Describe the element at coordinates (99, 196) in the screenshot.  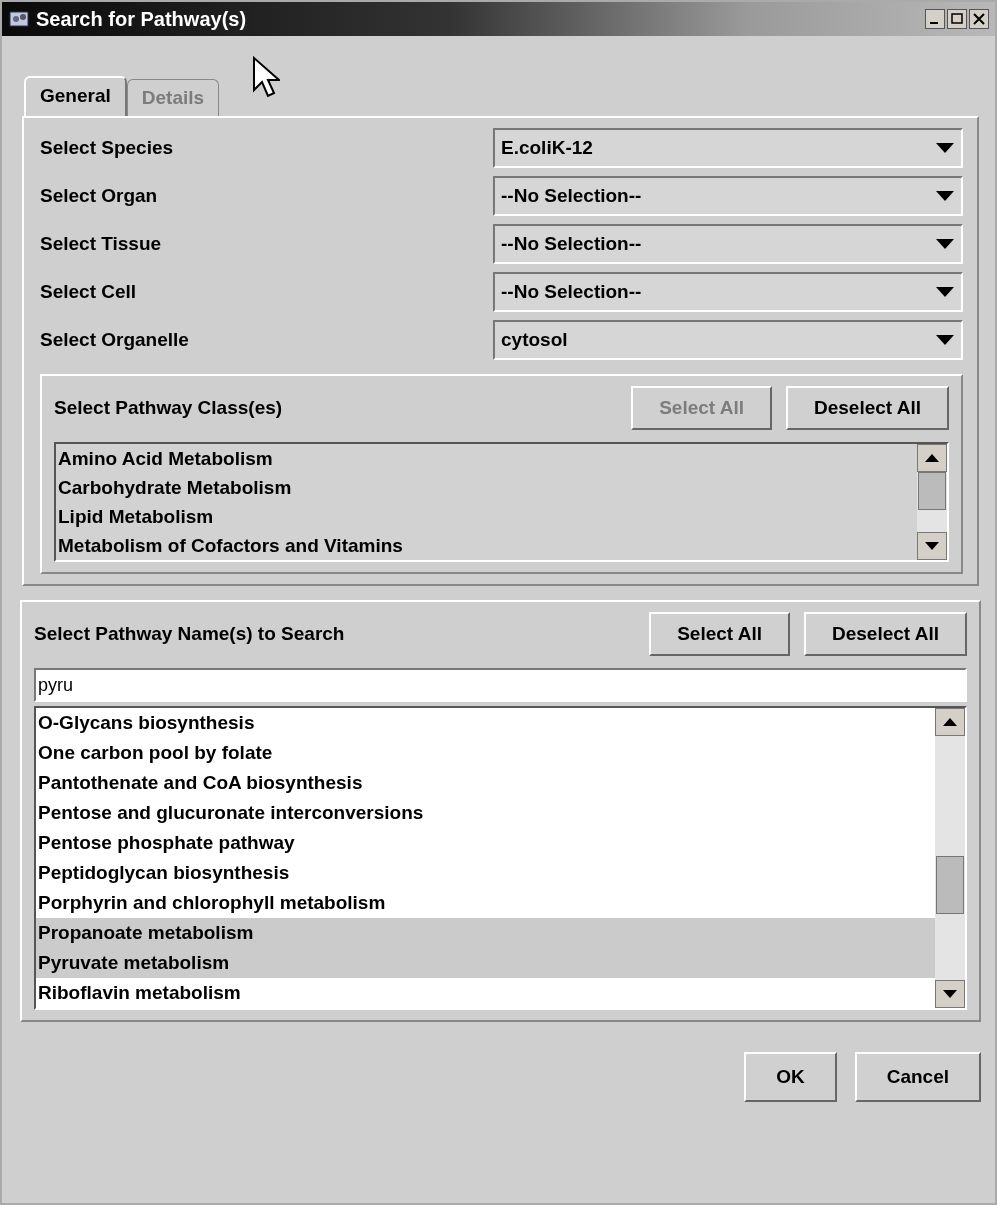
I see `field-label: Select Organ` at that location.